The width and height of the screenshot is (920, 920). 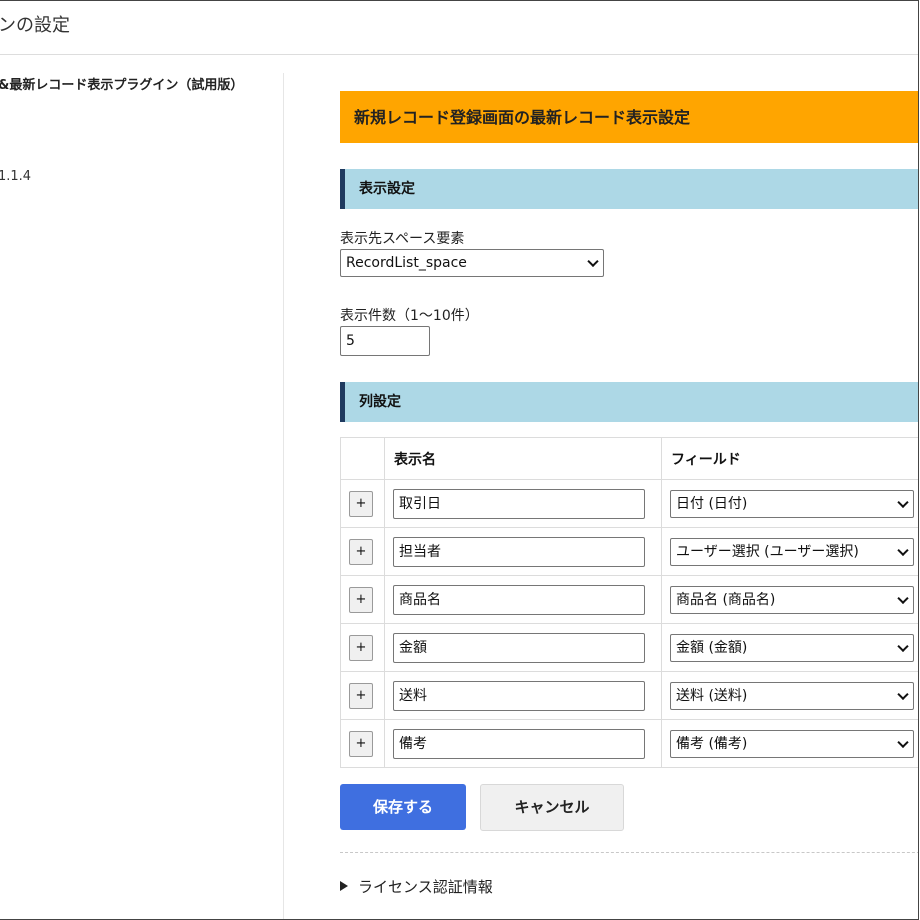 I want to click on field-select: 備考 (備考), so click(x=792, y=743).